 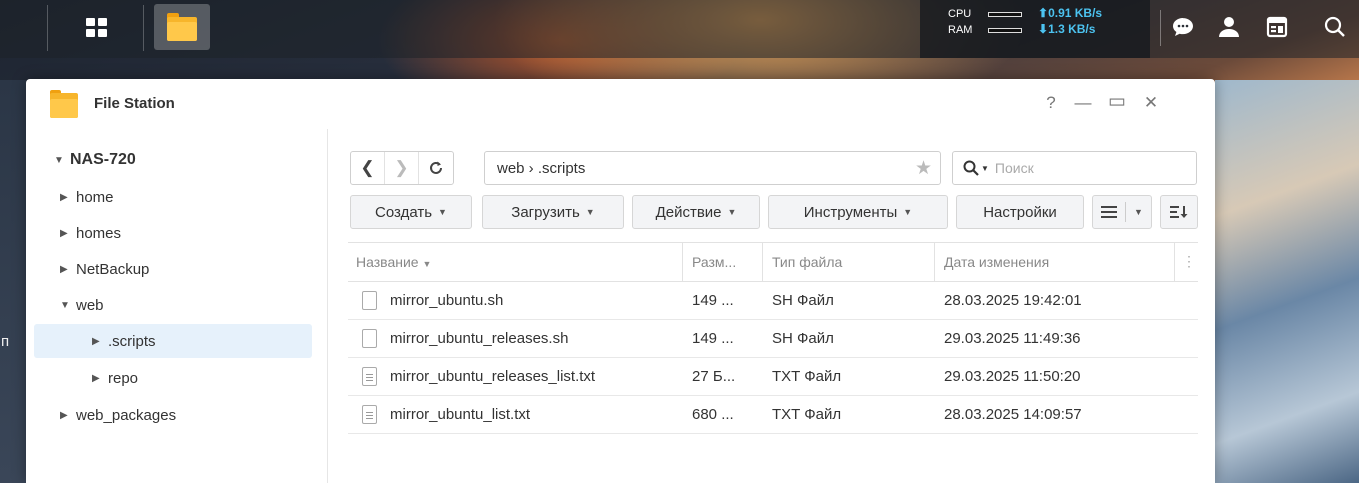 What do you see at coordinates (1079, 168) in the screenshot?
I see `search-input` at bounding box center [1079, 168].